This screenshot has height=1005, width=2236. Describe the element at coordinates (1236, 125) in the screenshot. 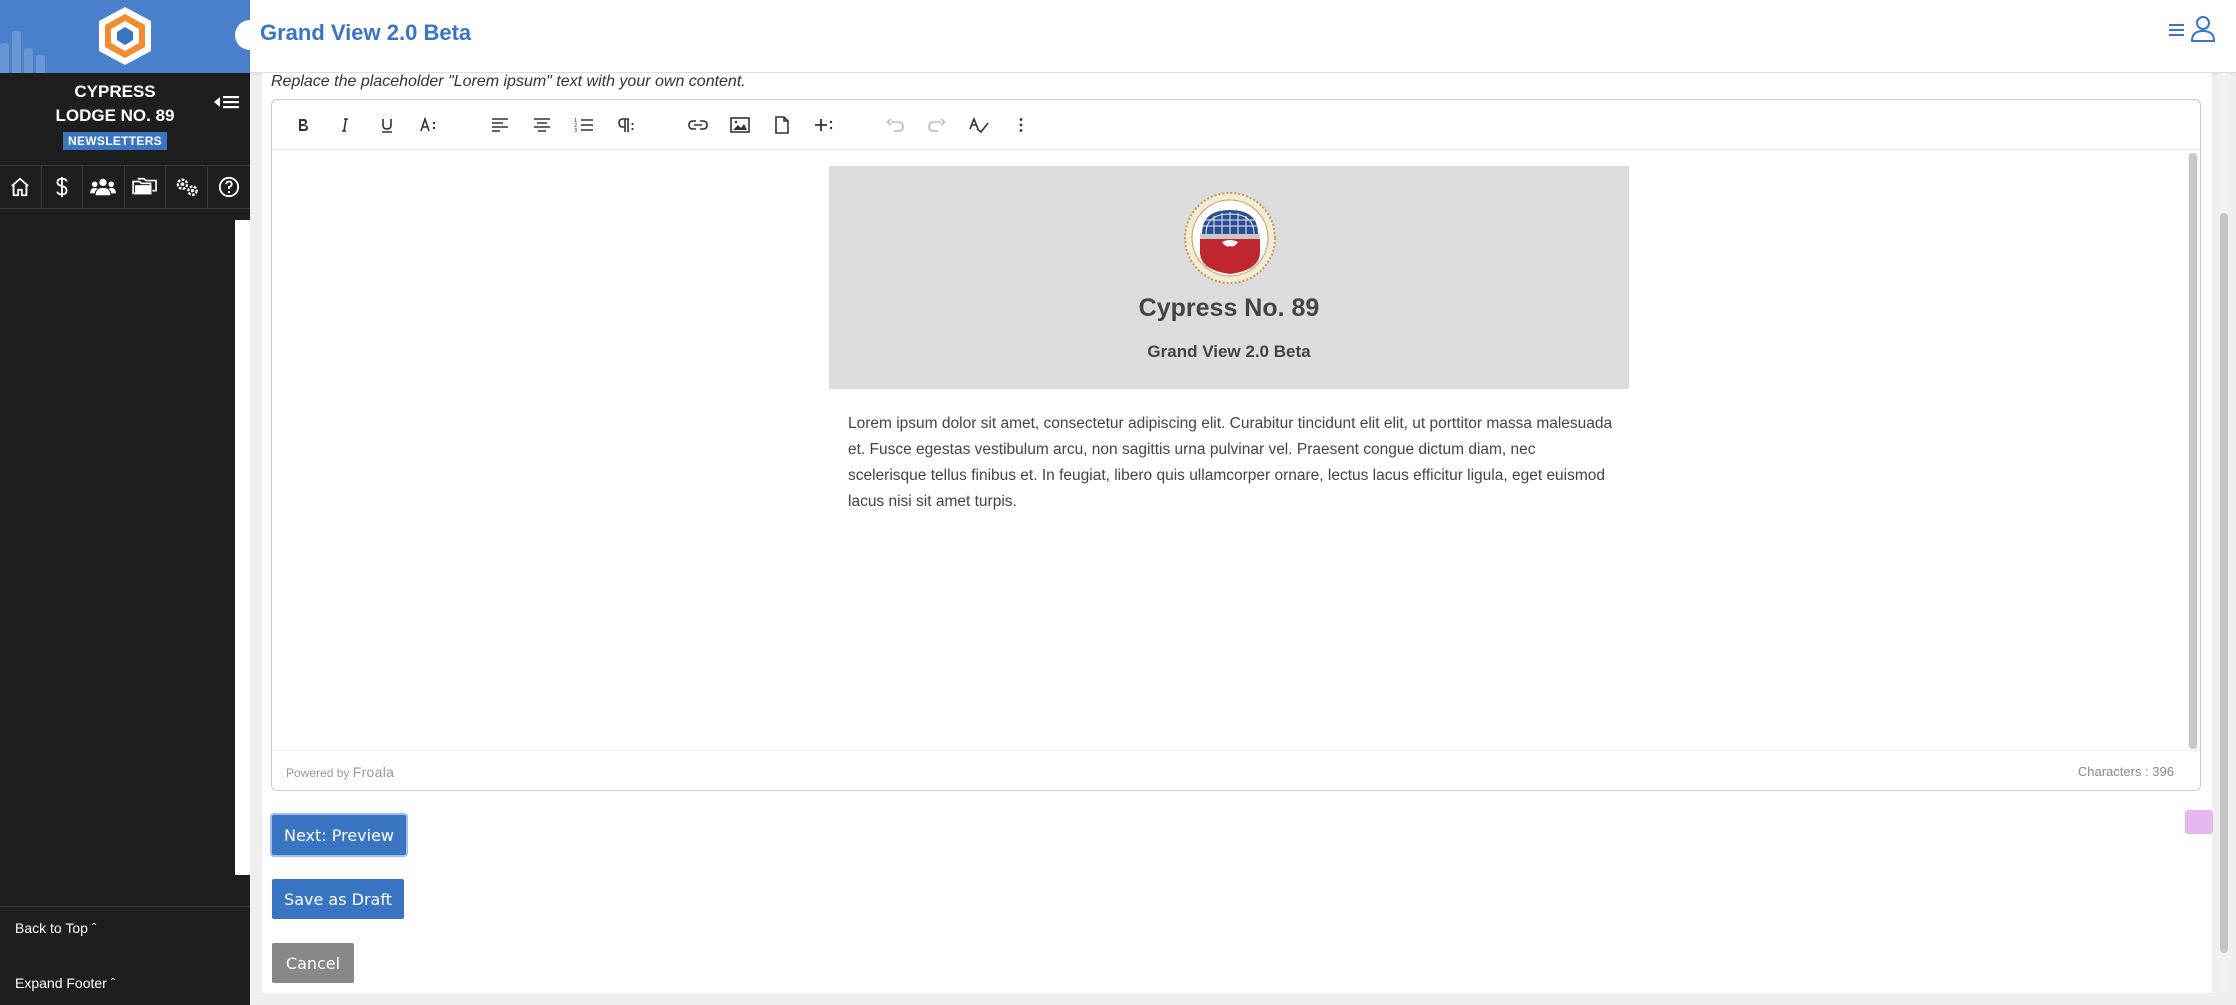

I see `editor-toolbar: 123` at that location.